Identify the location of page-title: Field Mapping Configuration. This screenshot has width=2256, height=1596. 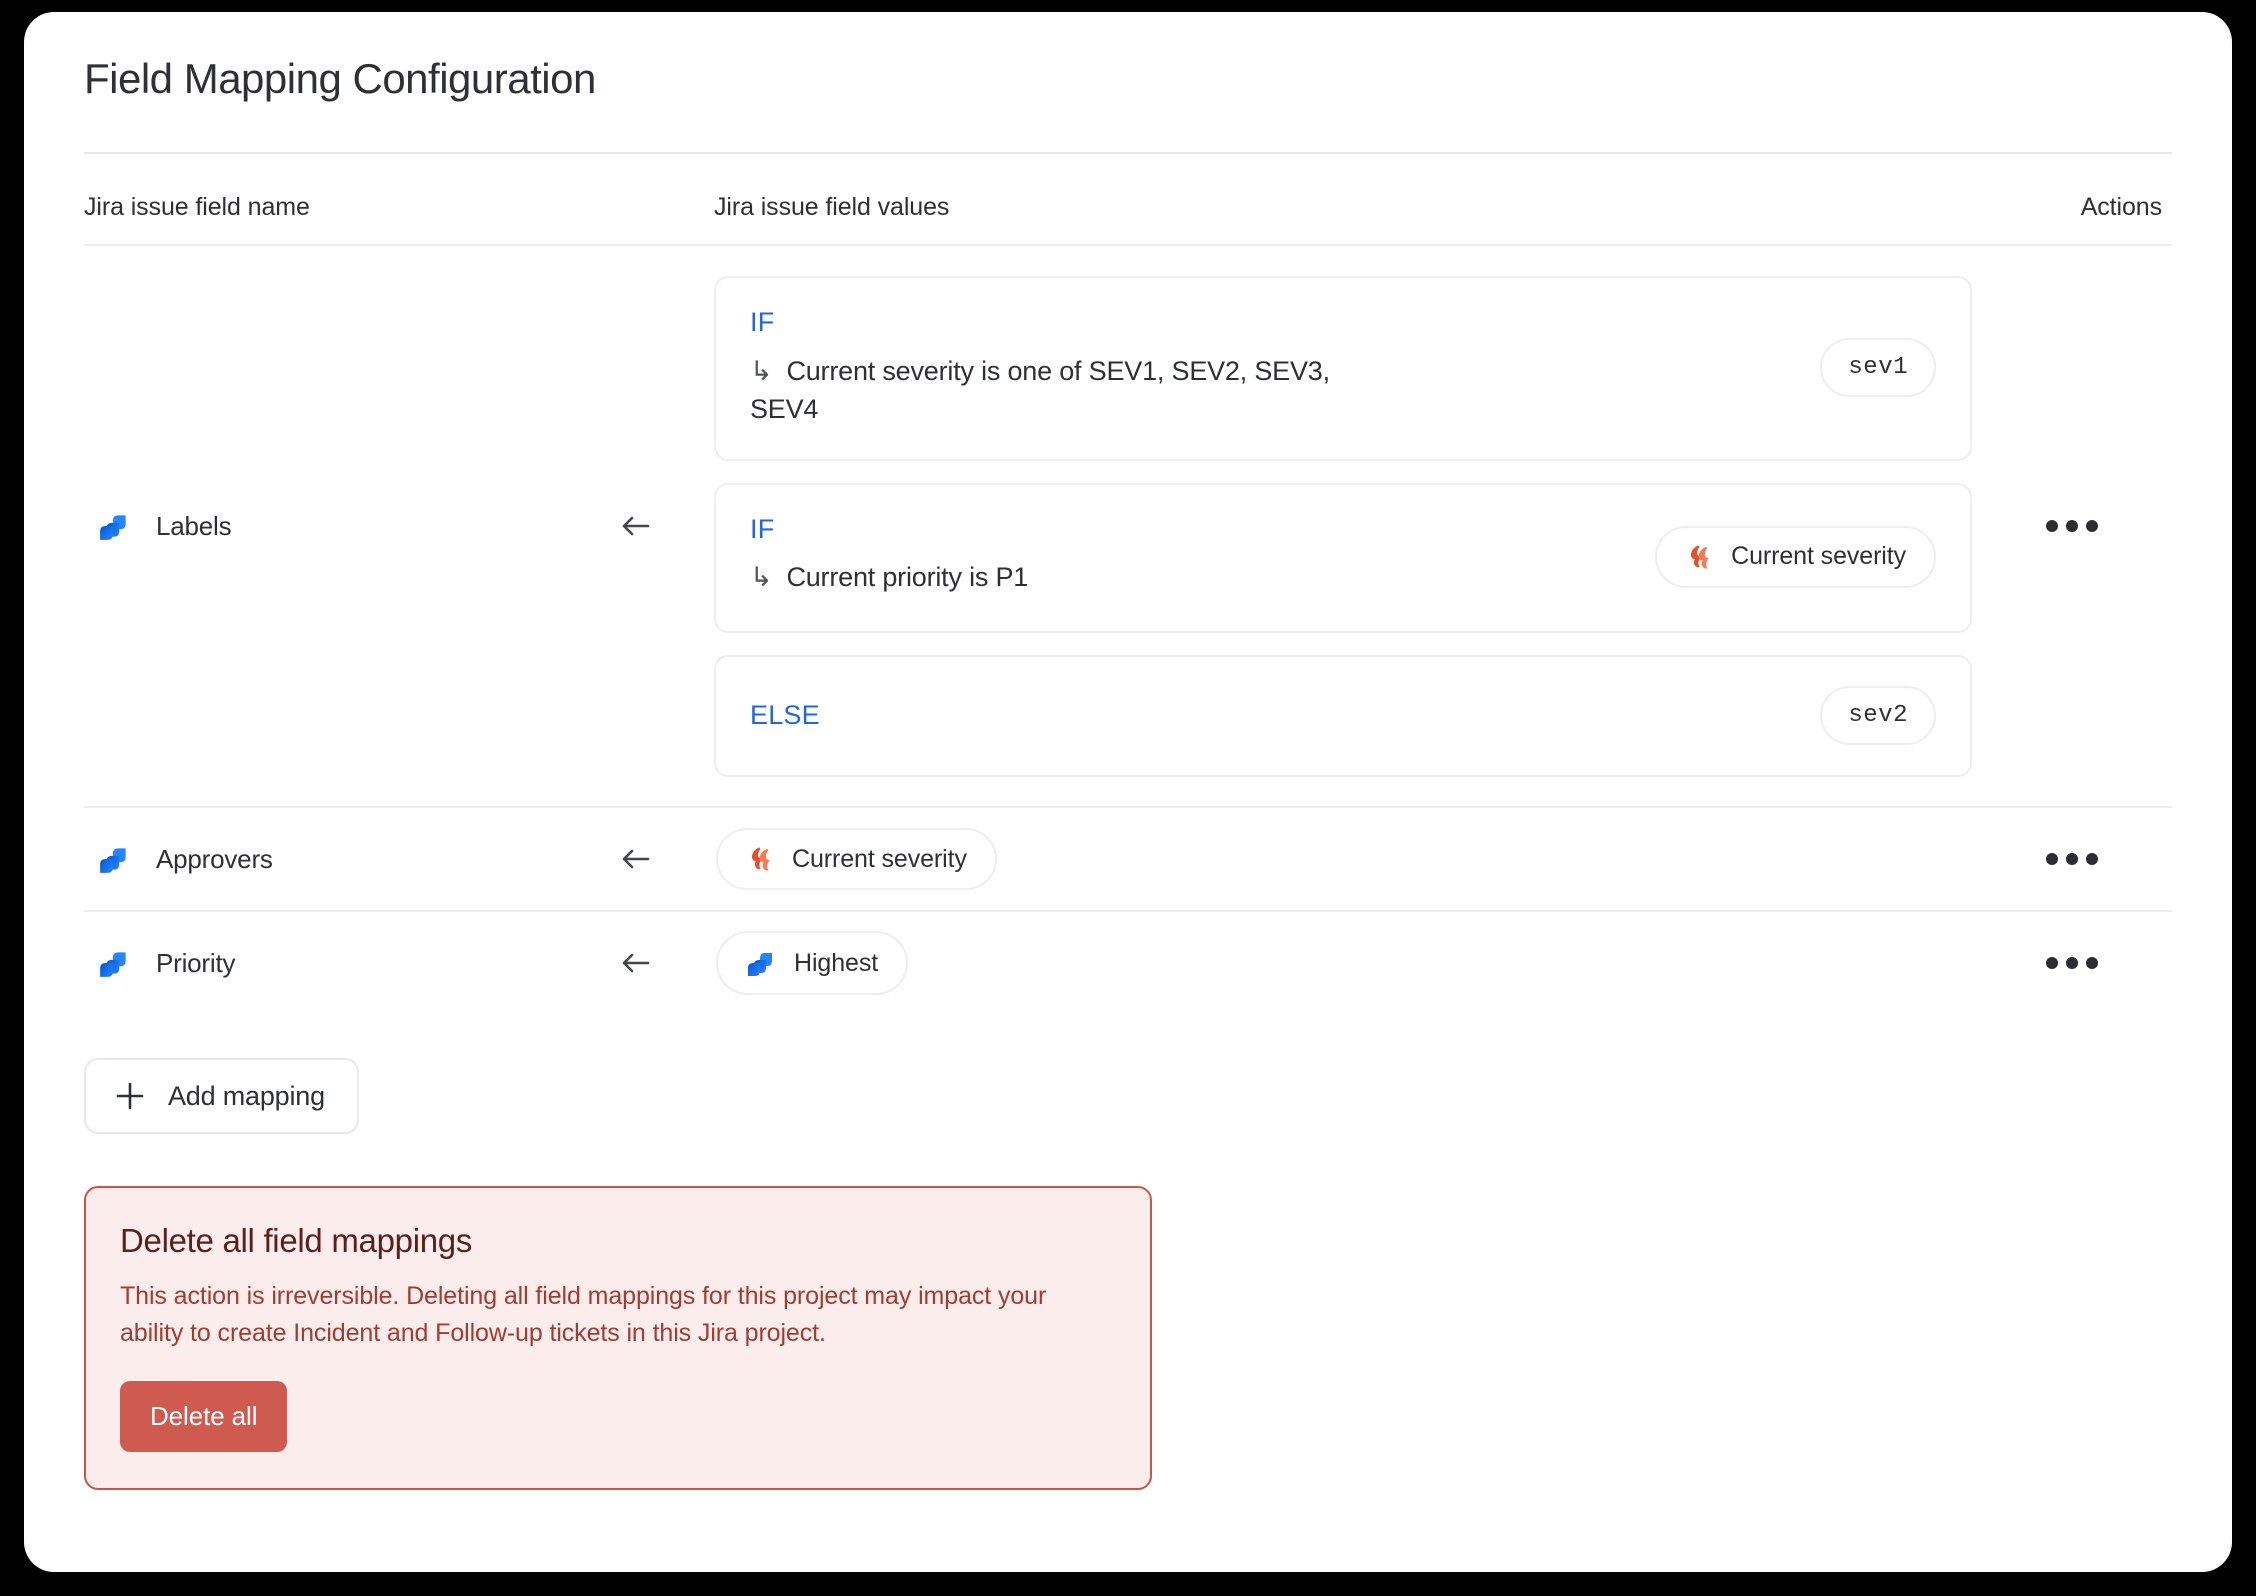
(340, 78).